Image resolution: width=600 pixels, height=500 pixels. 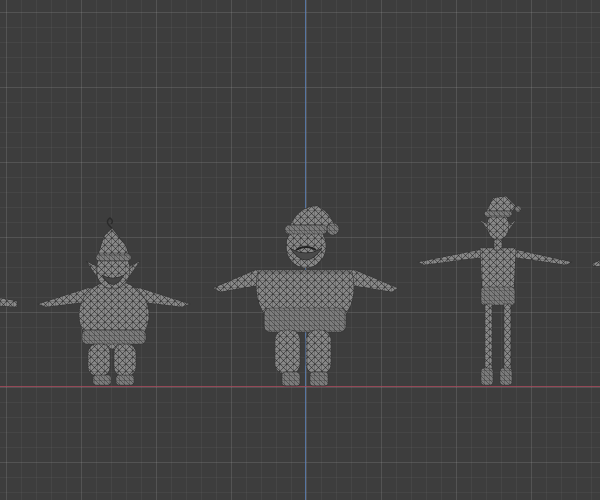 I want to click on partial-character-right-edge, so click(x=595, y=263).